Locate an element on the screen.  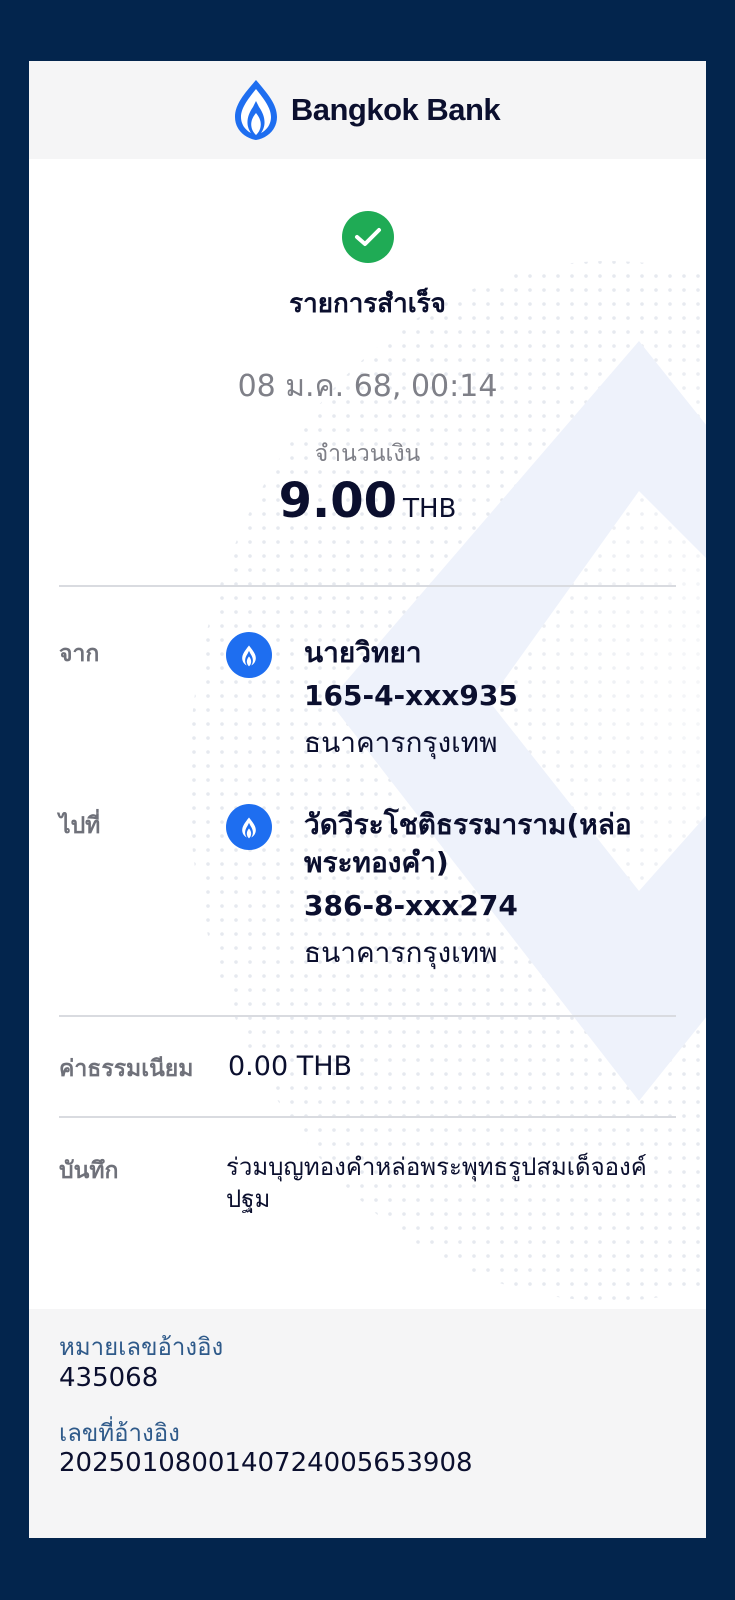
amount-value: 9.00 is located at coordinates (338, 501).